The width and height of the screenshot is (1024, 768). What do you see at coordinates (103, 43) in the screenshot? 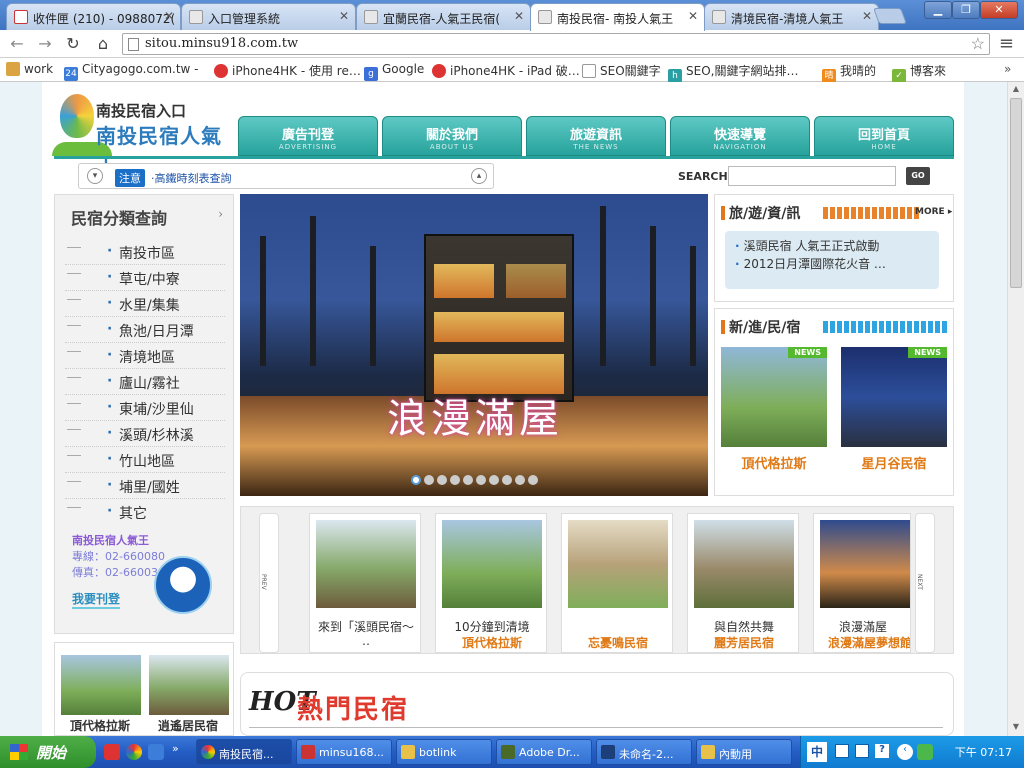
I see `home-icon: ⌂` at bounding box center [103, 43].